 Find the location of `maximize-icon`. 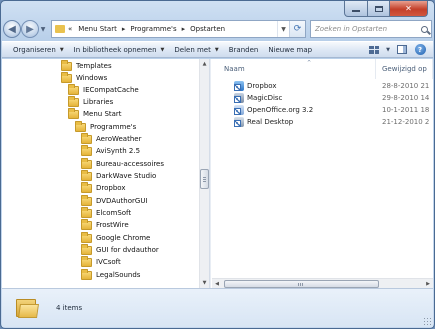

maximize-icon is located at coordinates (378, 8).